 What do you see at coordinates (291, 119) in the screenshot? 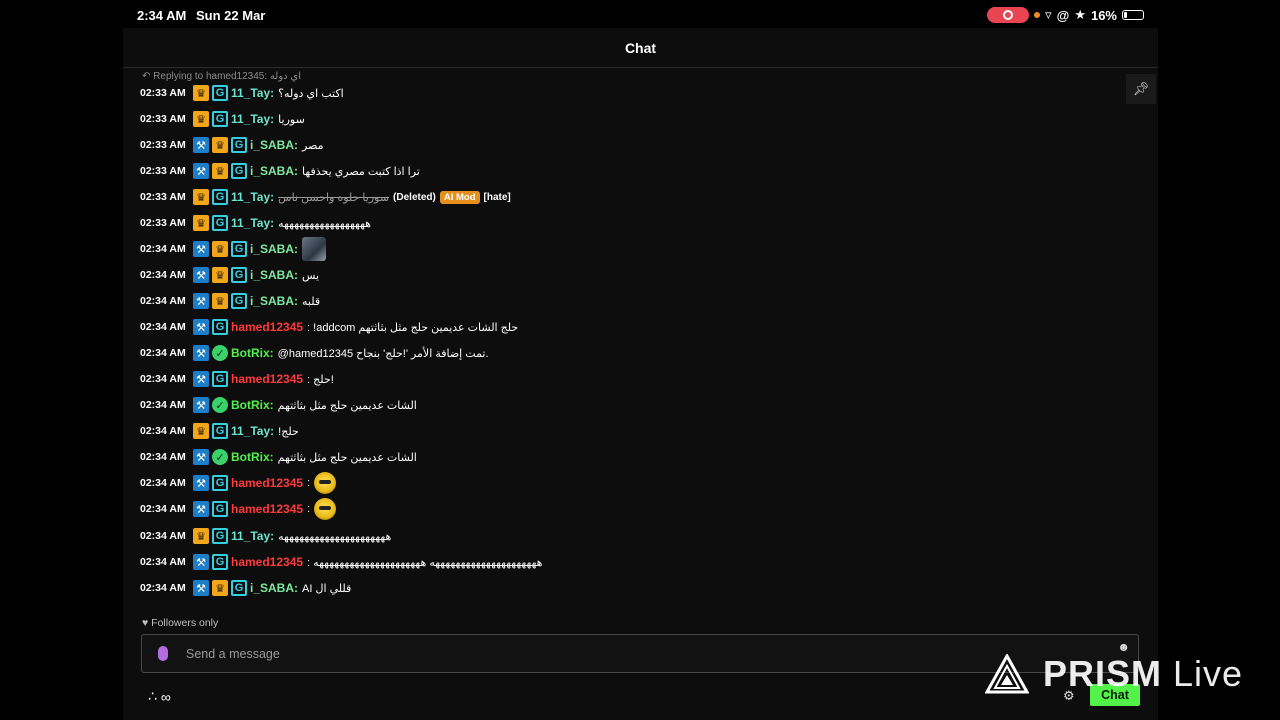
I see `message-text: سوريا` at bounding box center [291, 119].